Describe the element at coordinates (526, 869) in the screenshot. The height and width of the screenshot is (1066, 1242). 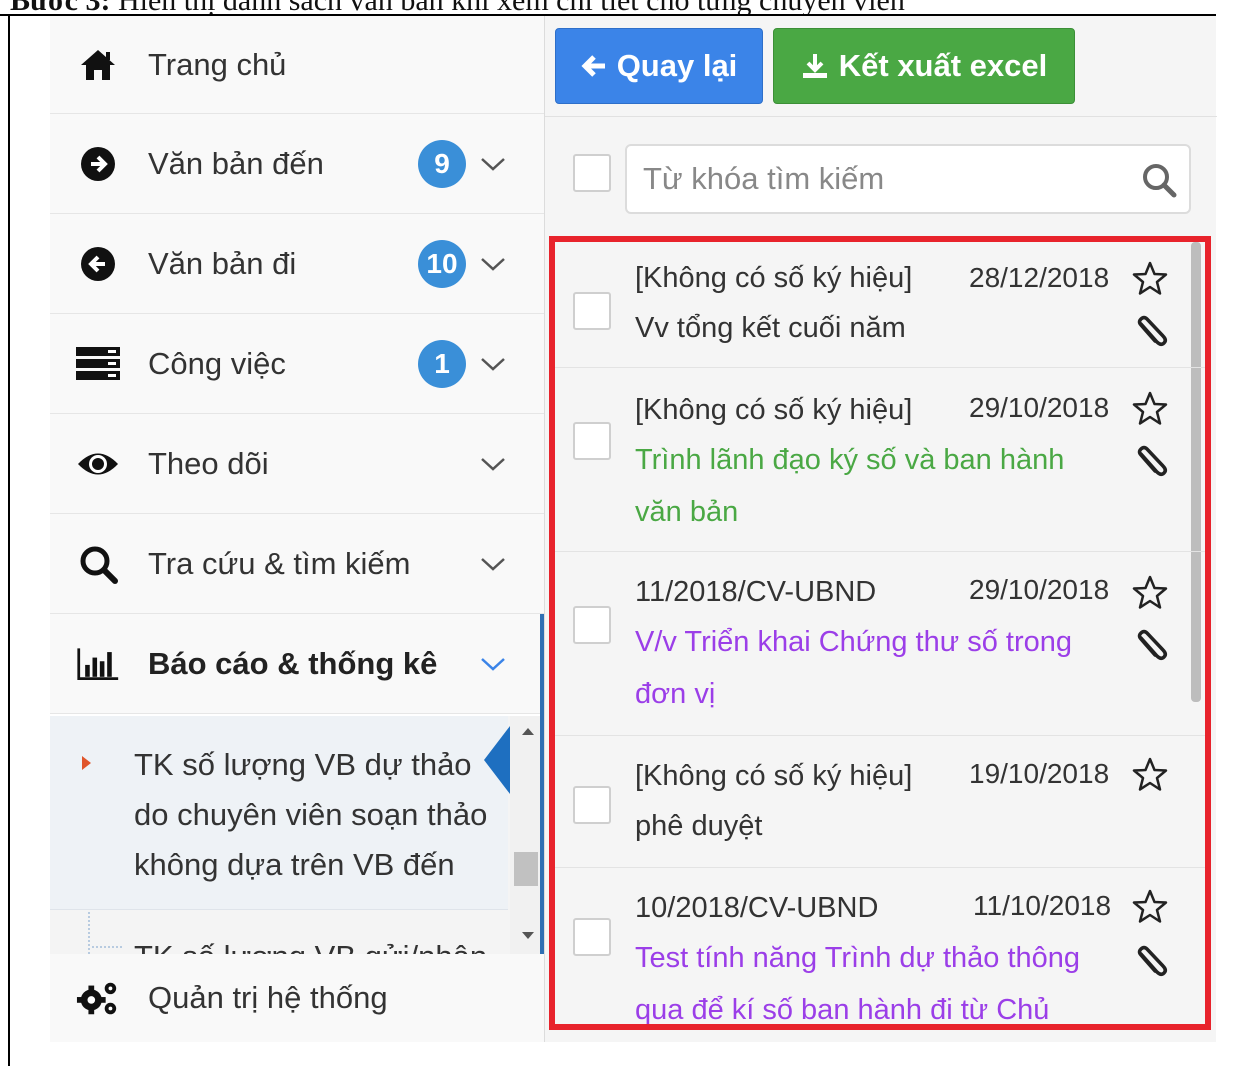
I see `scroll-thumb` at that location.